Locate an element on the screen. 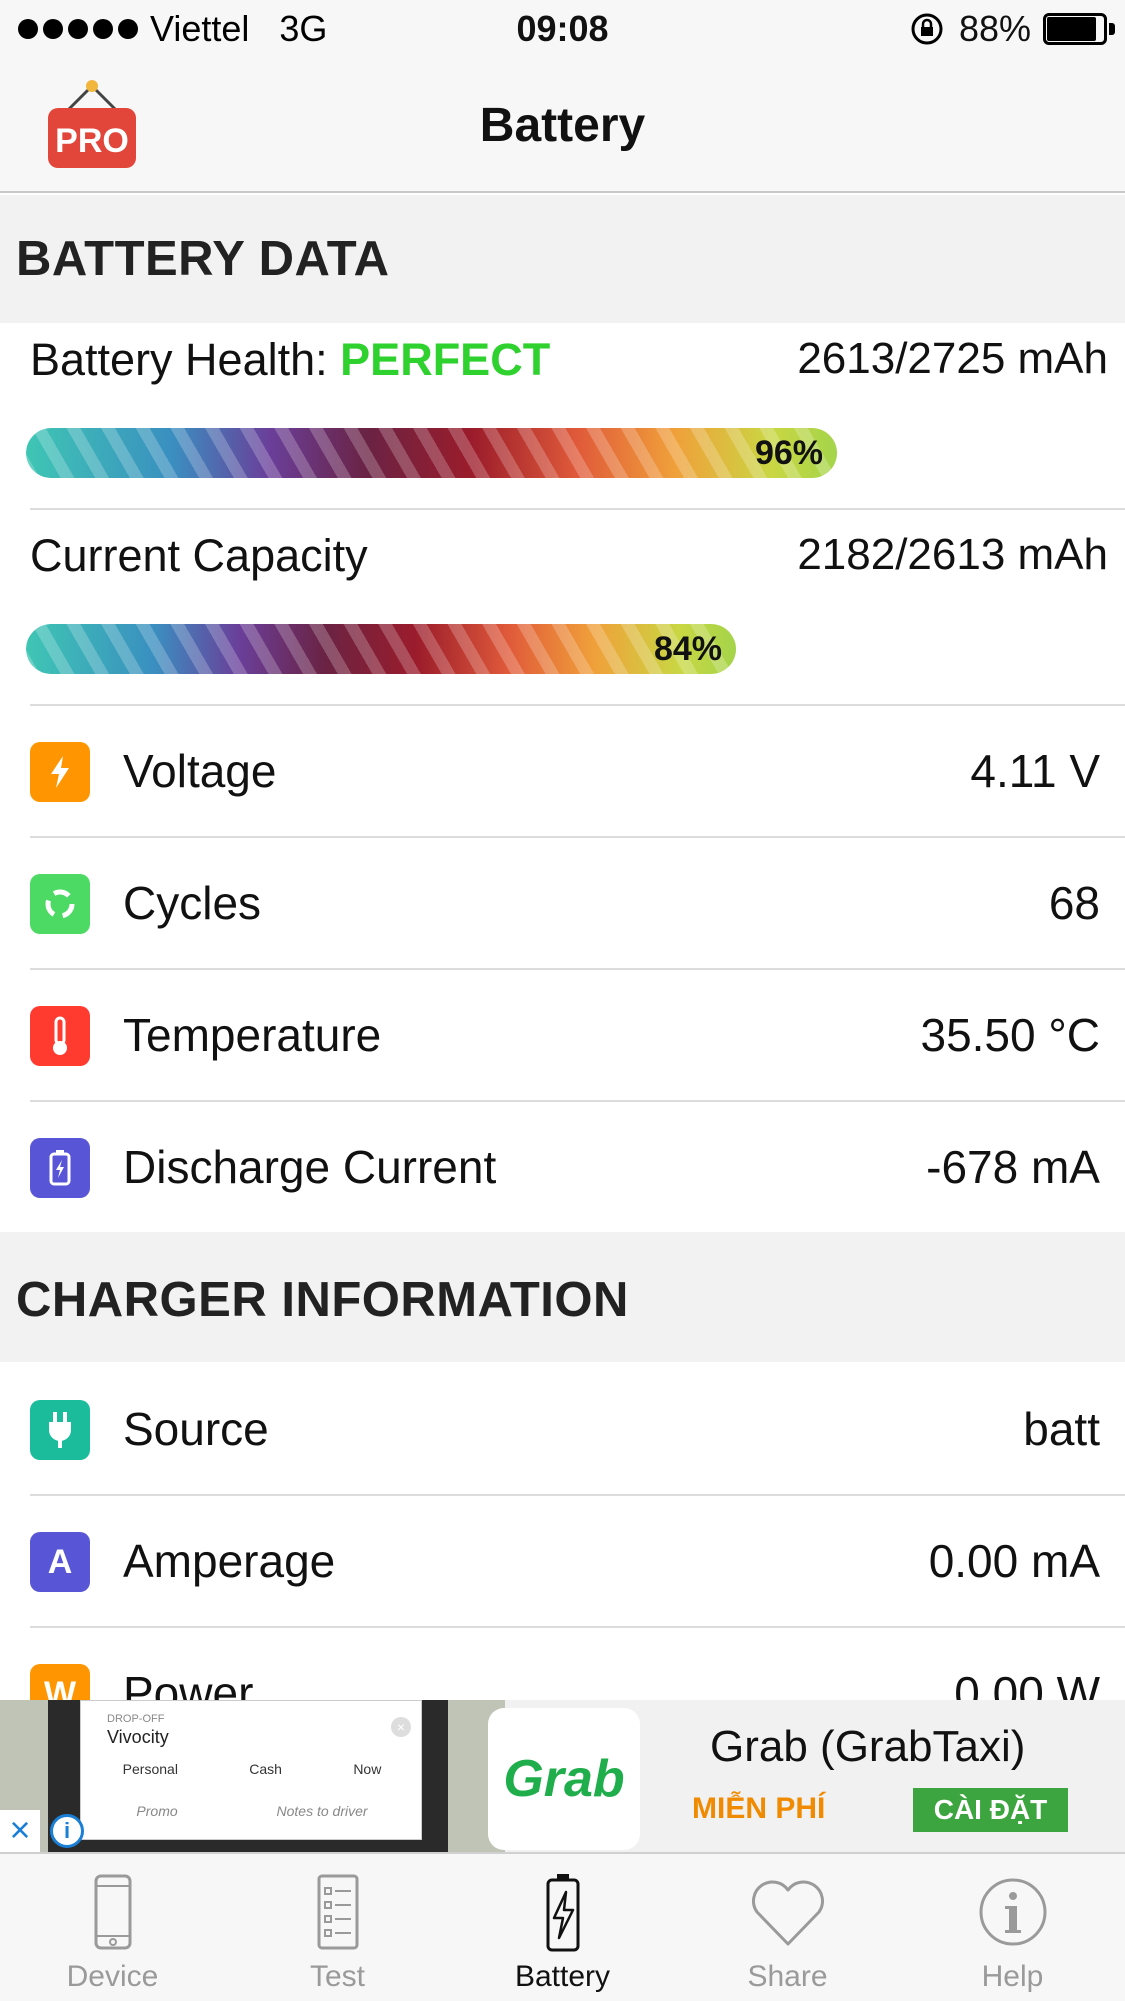  letter-a-icon: A is located at coordinates (60, 1562).